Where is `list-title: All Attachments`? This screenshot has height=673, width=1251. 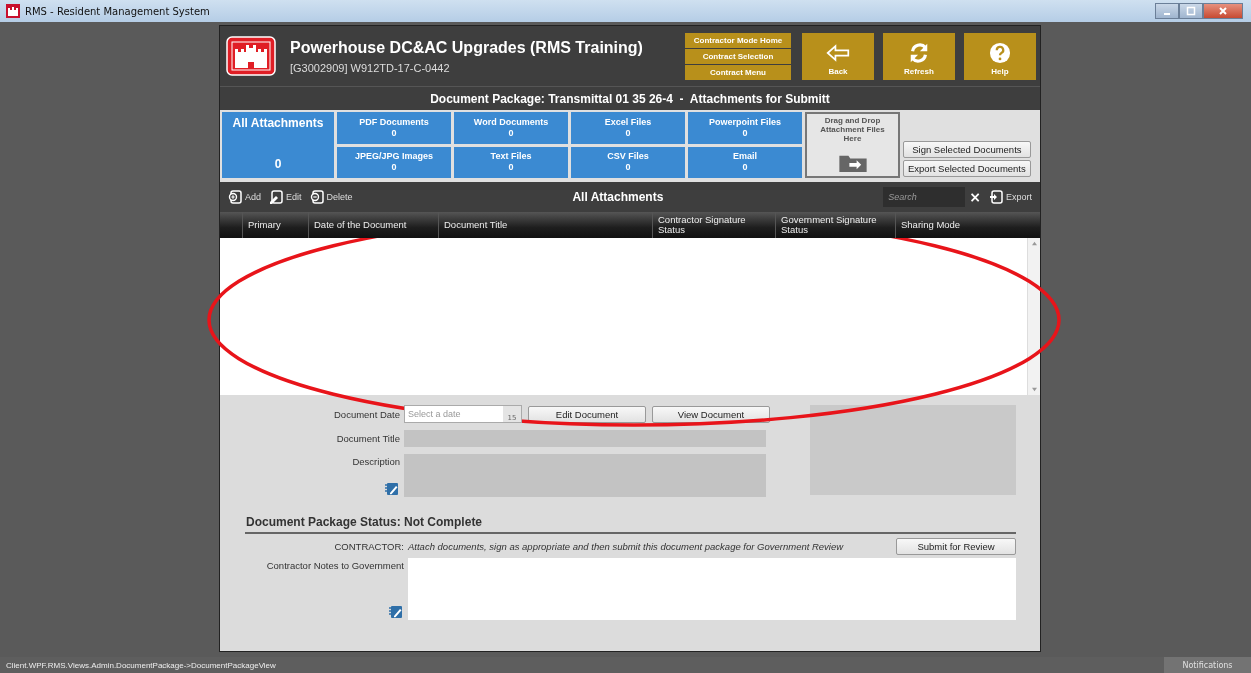
list-title: All Attachments is located at coordinates (618, 197).